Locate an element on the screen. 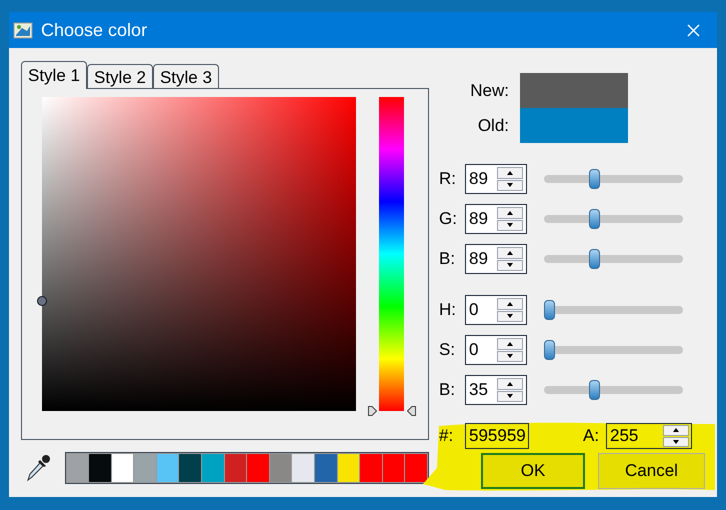 The width and height of the screenshot is (726, 510). preview-label: Old: is located at coordinates (492, 125).